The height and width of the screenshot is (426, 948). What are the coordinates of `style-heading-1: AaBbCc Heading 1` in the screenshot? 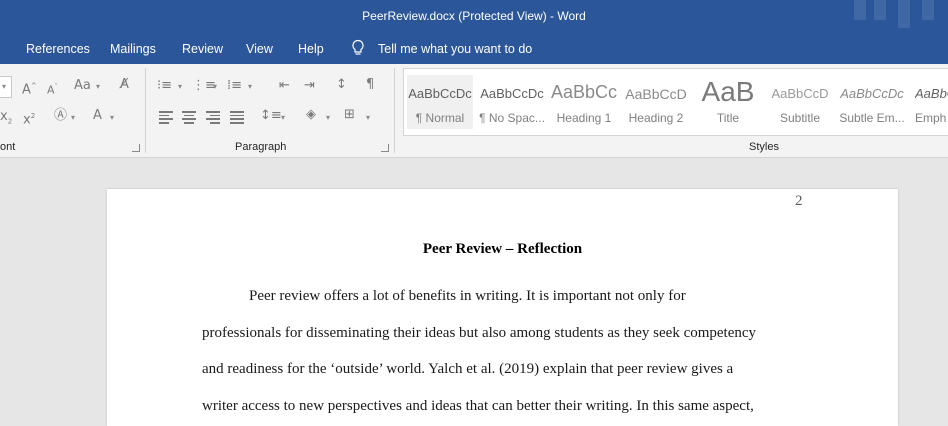 It's located at (584, 102).